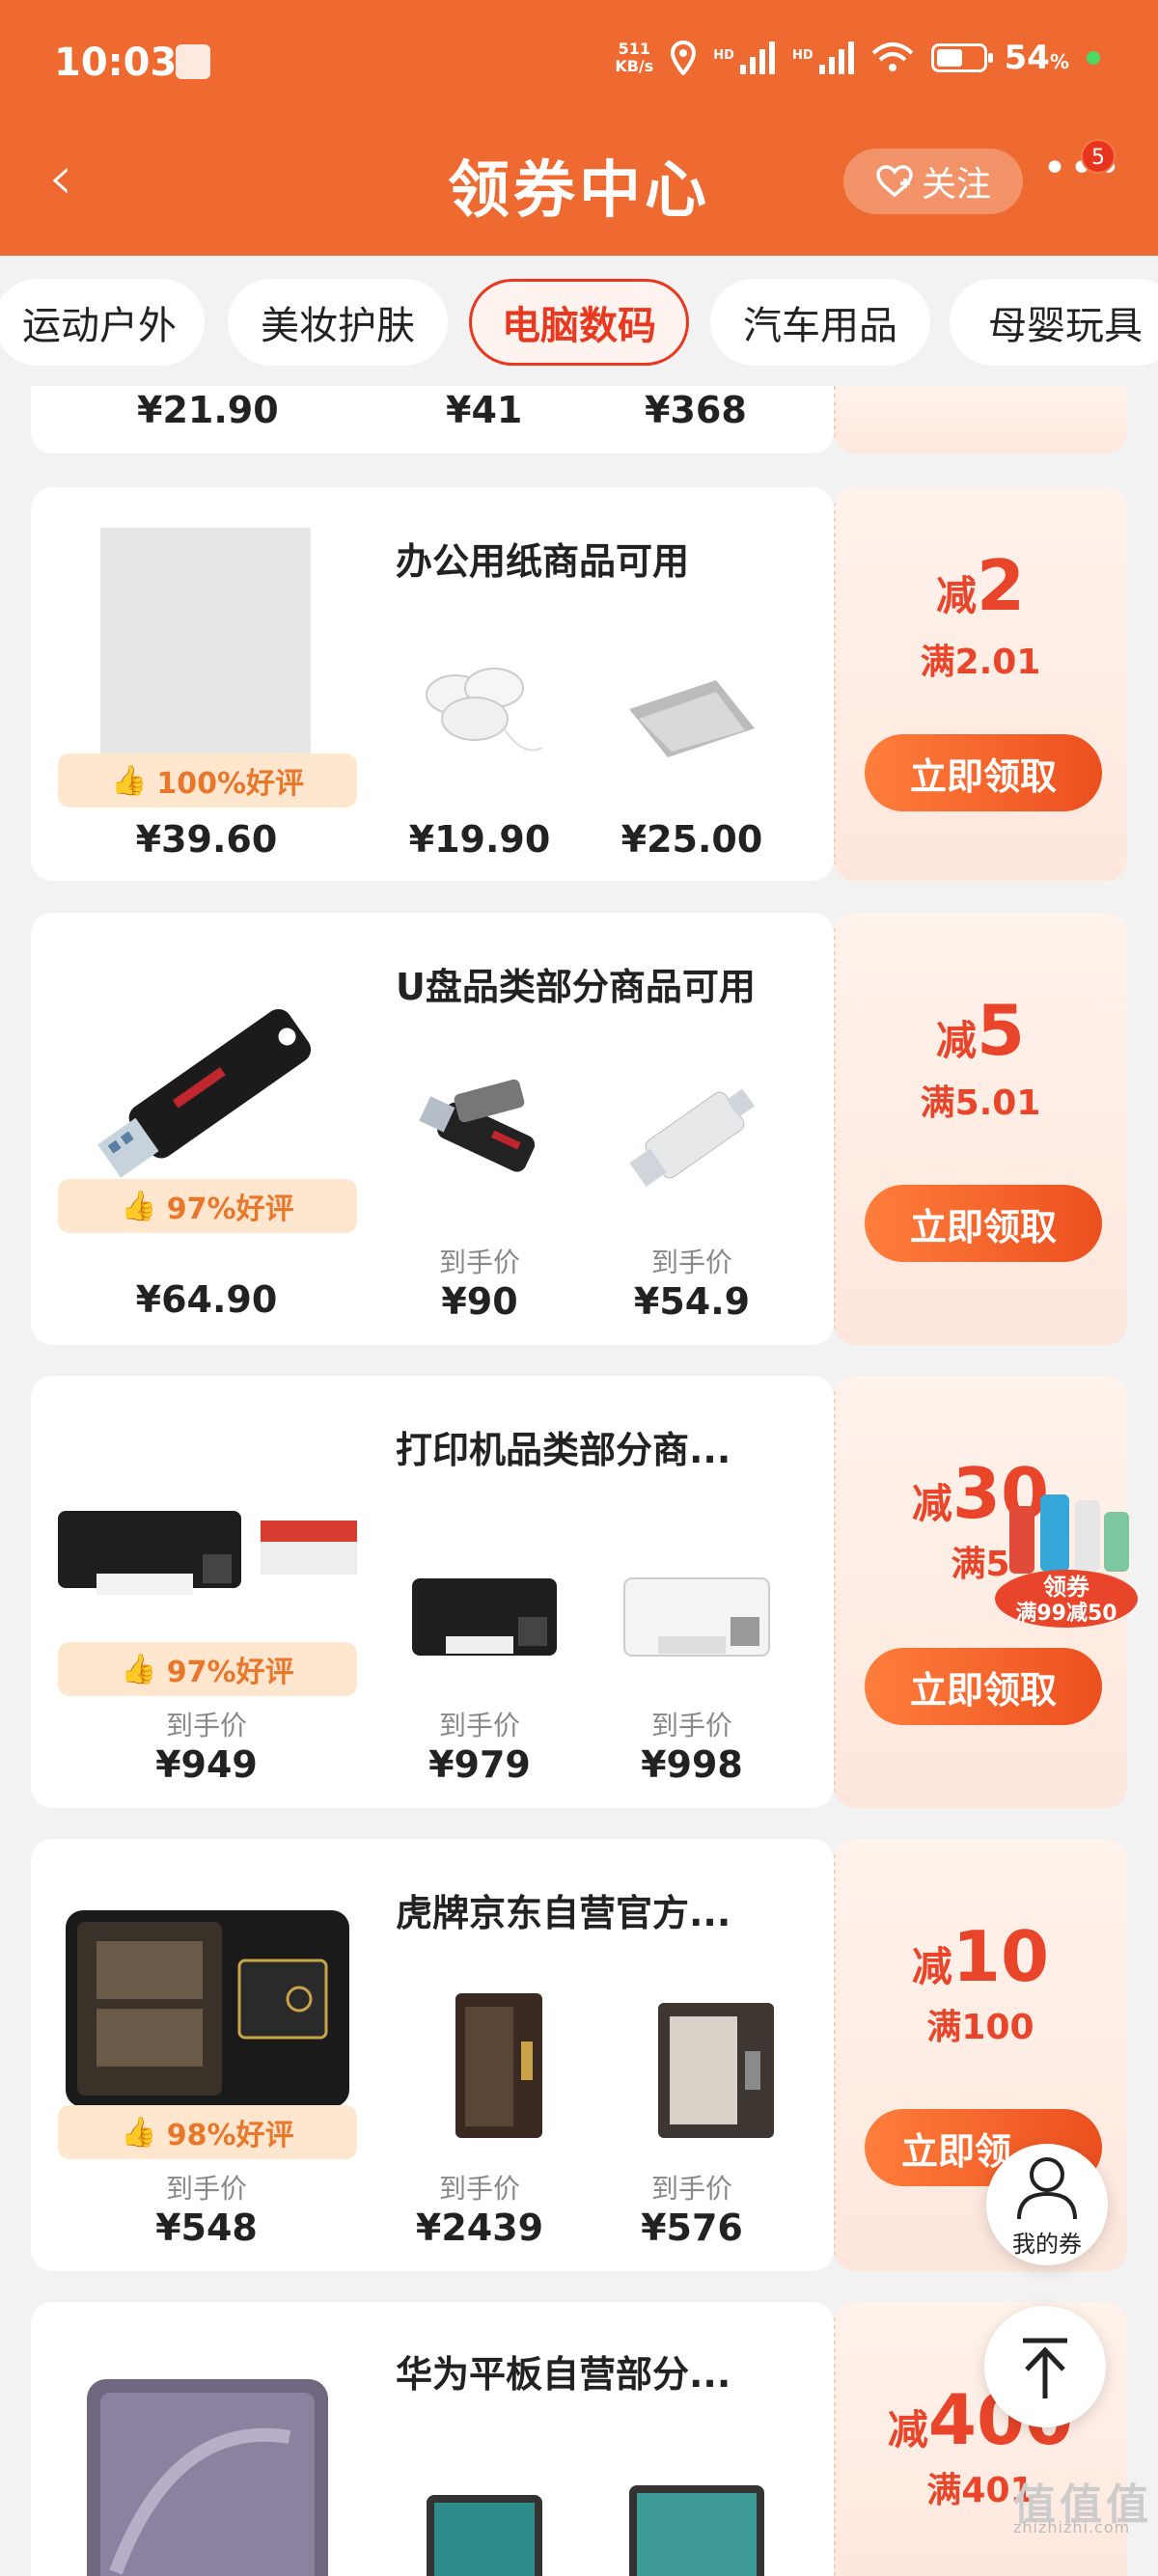 The height and width of the screenshot is (2576, 1158). Describe the element at coordinates (691, 840) in the screenshot. I see `thumb-price: ¥25.00` at that location.